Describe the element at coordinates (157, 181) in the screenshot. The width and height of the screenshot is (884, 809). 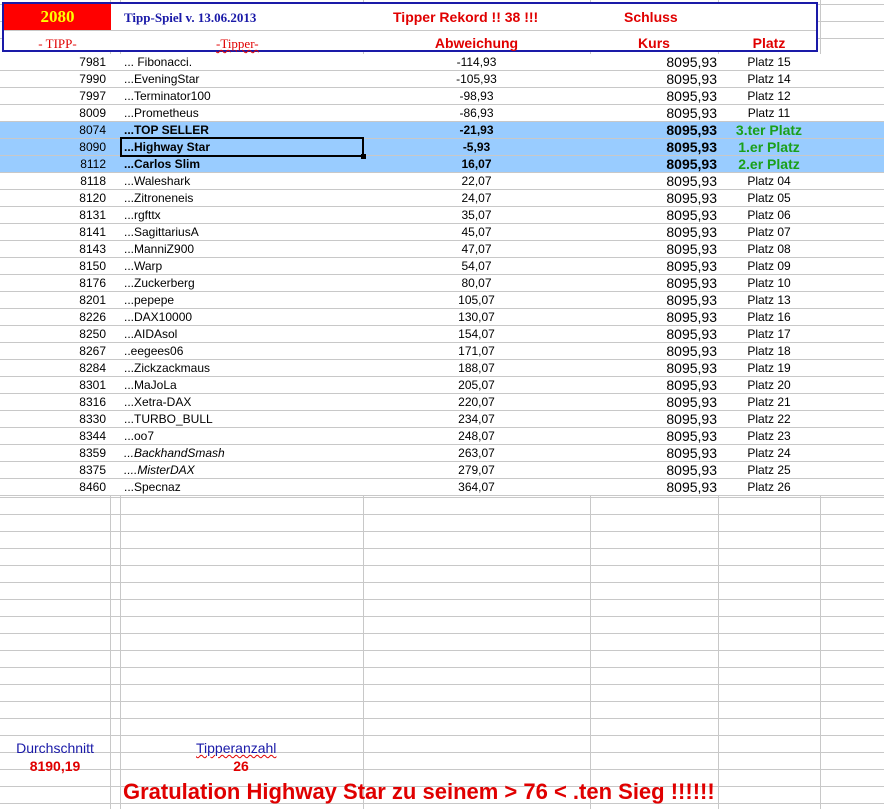
I see `tipper-name-cell: ...Waleshark` at that location.